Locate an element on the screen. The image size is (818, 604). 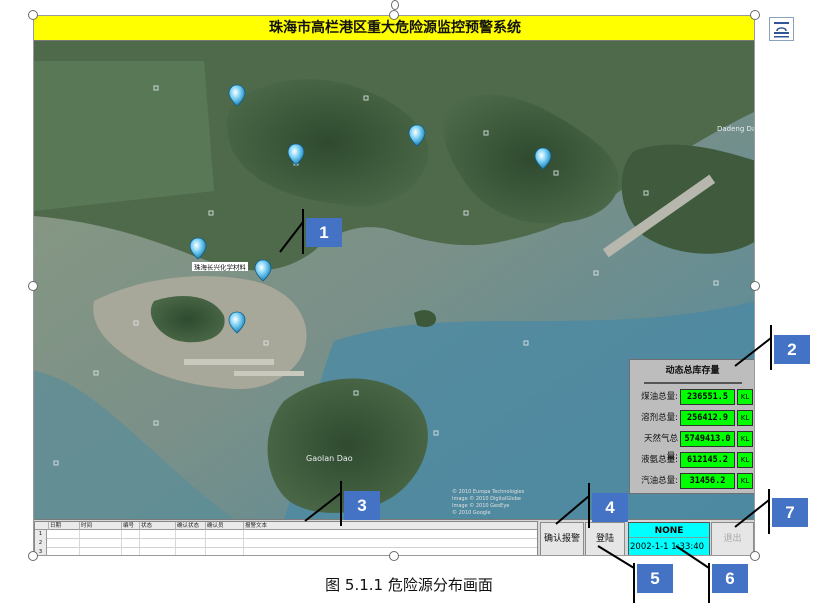
callout-number: 2 is located at coordinates (792, 349).